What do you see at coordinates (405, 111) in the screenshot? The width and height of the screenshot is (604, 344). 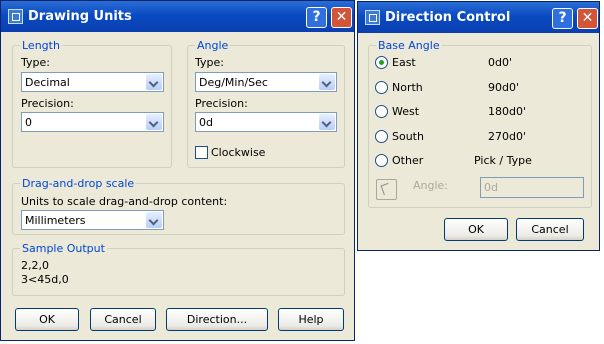 I see `radio-west-label: West` at bounding box center [405, 111].